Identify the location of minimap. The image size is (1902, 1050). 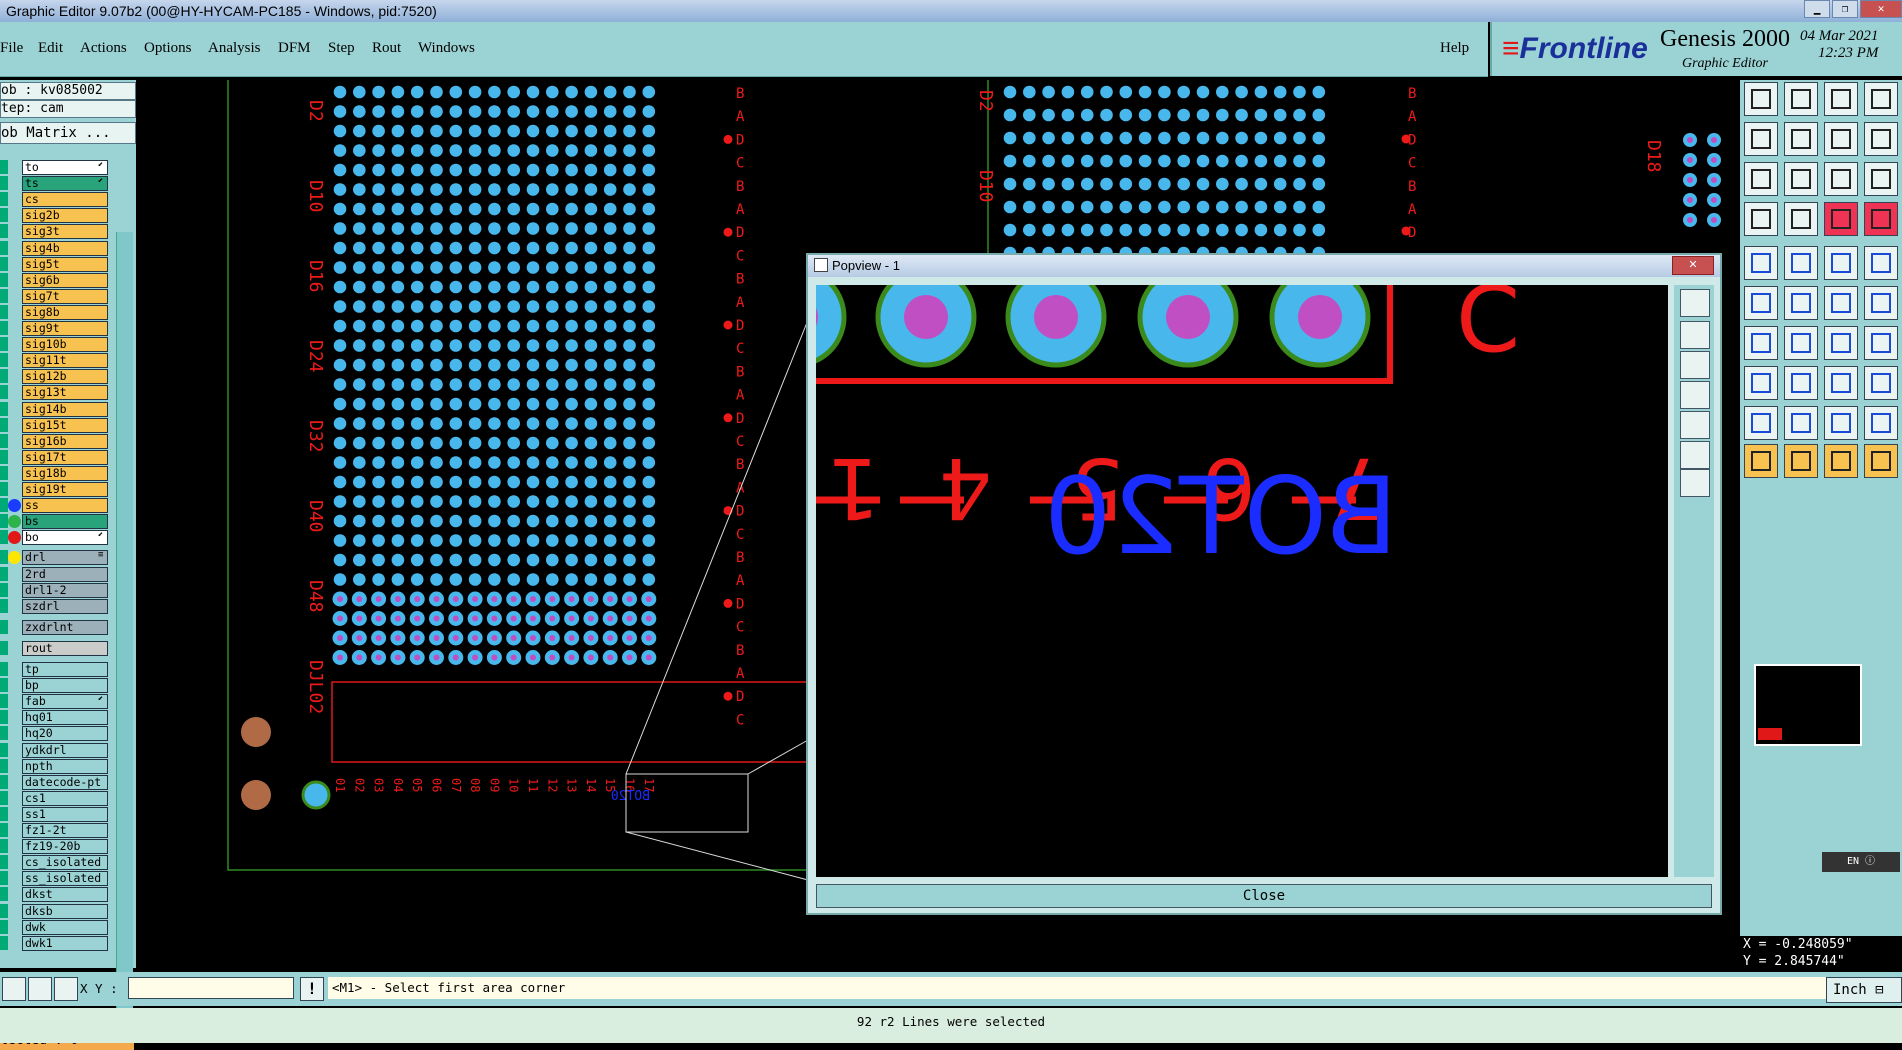
(1808, 705).